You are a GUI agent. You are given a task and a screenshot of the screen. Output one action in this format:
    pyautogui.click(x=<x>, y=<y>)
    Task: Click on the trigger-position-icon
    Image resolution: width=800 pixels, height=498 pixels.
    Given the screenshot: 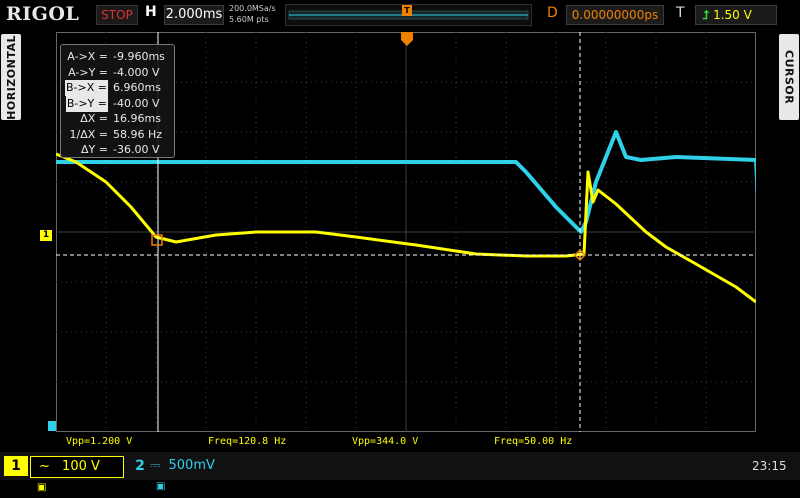 What is the action you would take?
    pyautogui.click(x=407, y=39)
    